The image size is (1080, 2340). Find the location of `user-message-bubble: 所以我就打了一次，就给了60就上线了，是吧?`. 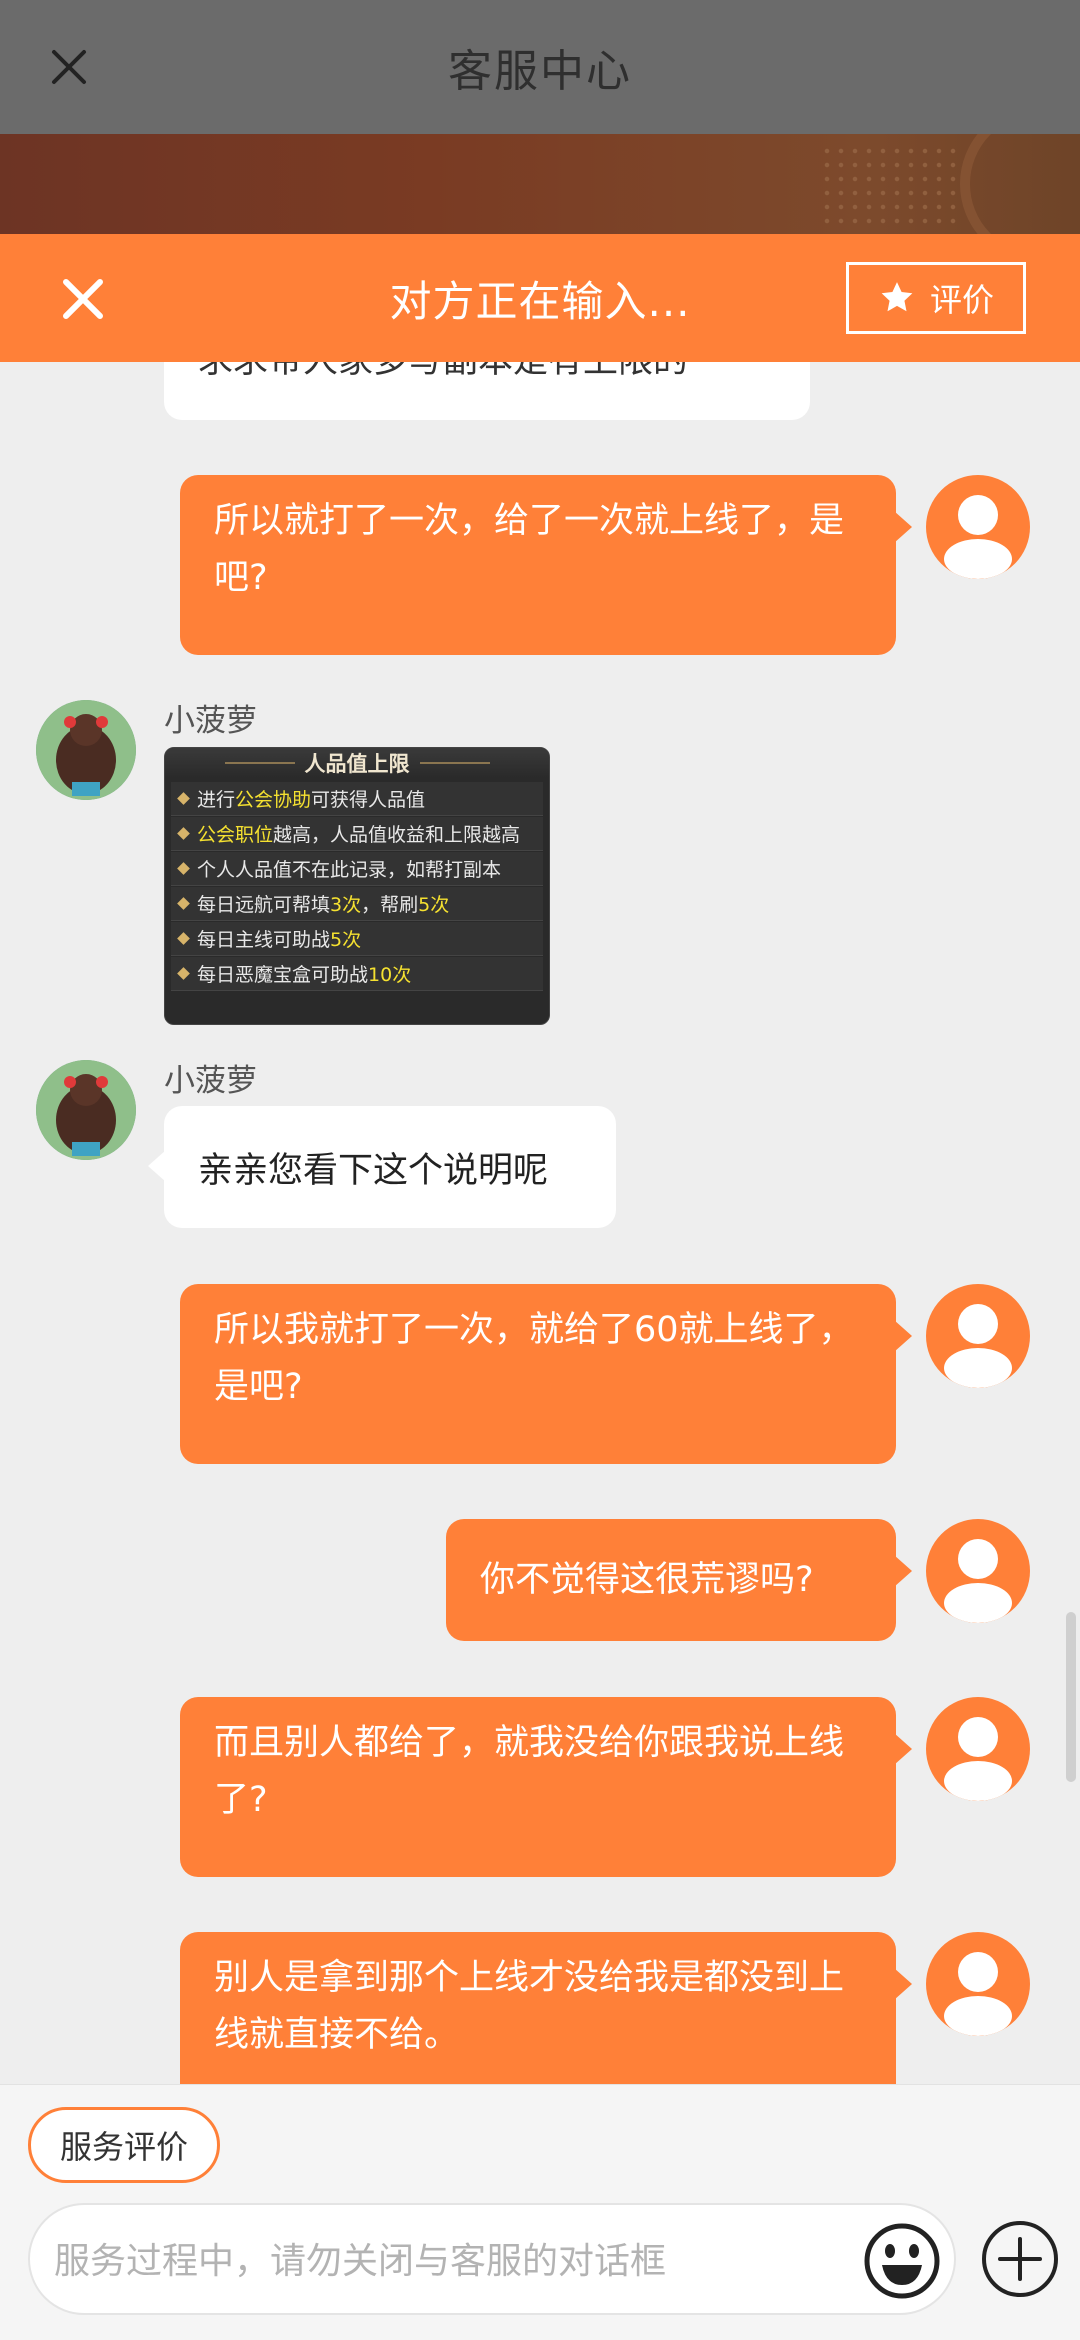

user-message-bubble: 所以我就打了一次，就给了60就上线了，是吧? is located at coordinates (546, 1374).